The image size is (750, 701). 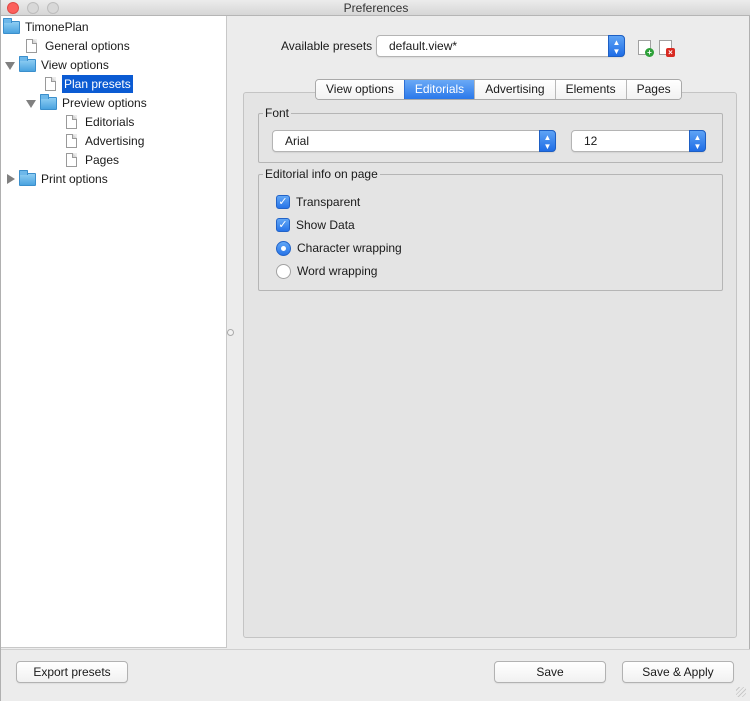 I want to click on tree-item-label: Advertising, so click(x=115, y=141).